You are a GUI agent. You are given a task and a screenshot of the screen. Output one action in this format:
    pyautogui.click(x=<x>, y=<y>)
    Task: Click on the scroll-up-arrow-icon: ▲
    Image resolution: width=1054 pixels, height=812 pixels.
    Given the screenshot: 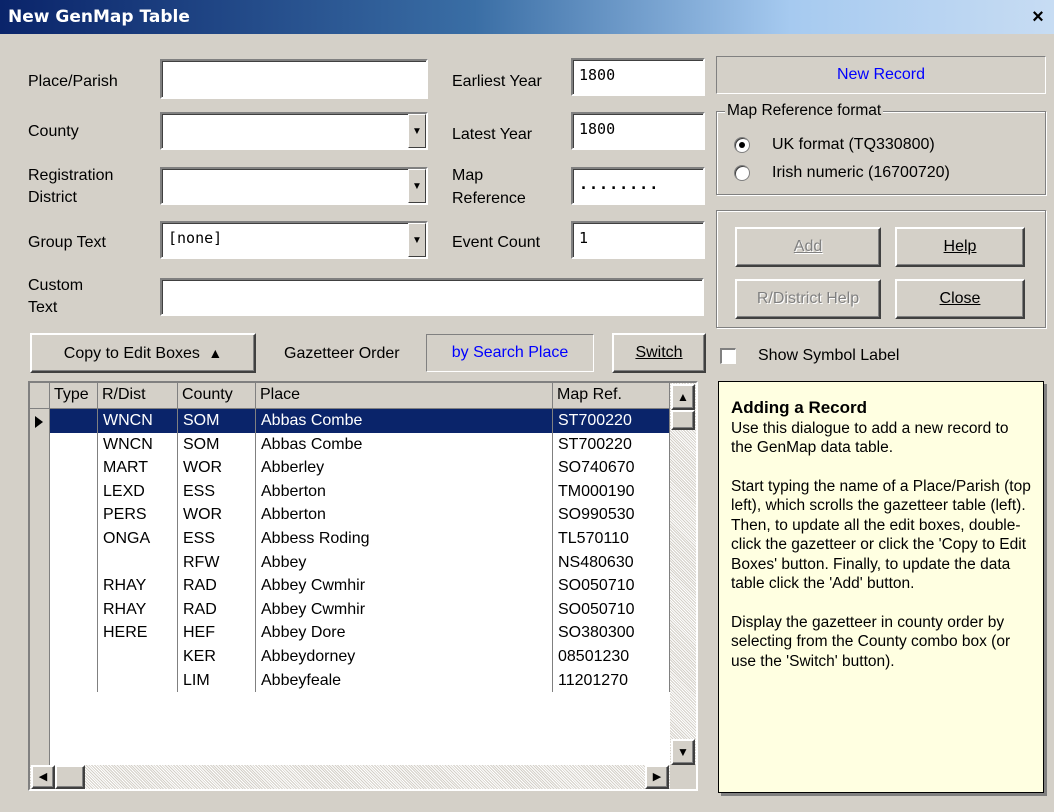 What is the action you would take?
    pyautogui.click(x=683, y=397)
    